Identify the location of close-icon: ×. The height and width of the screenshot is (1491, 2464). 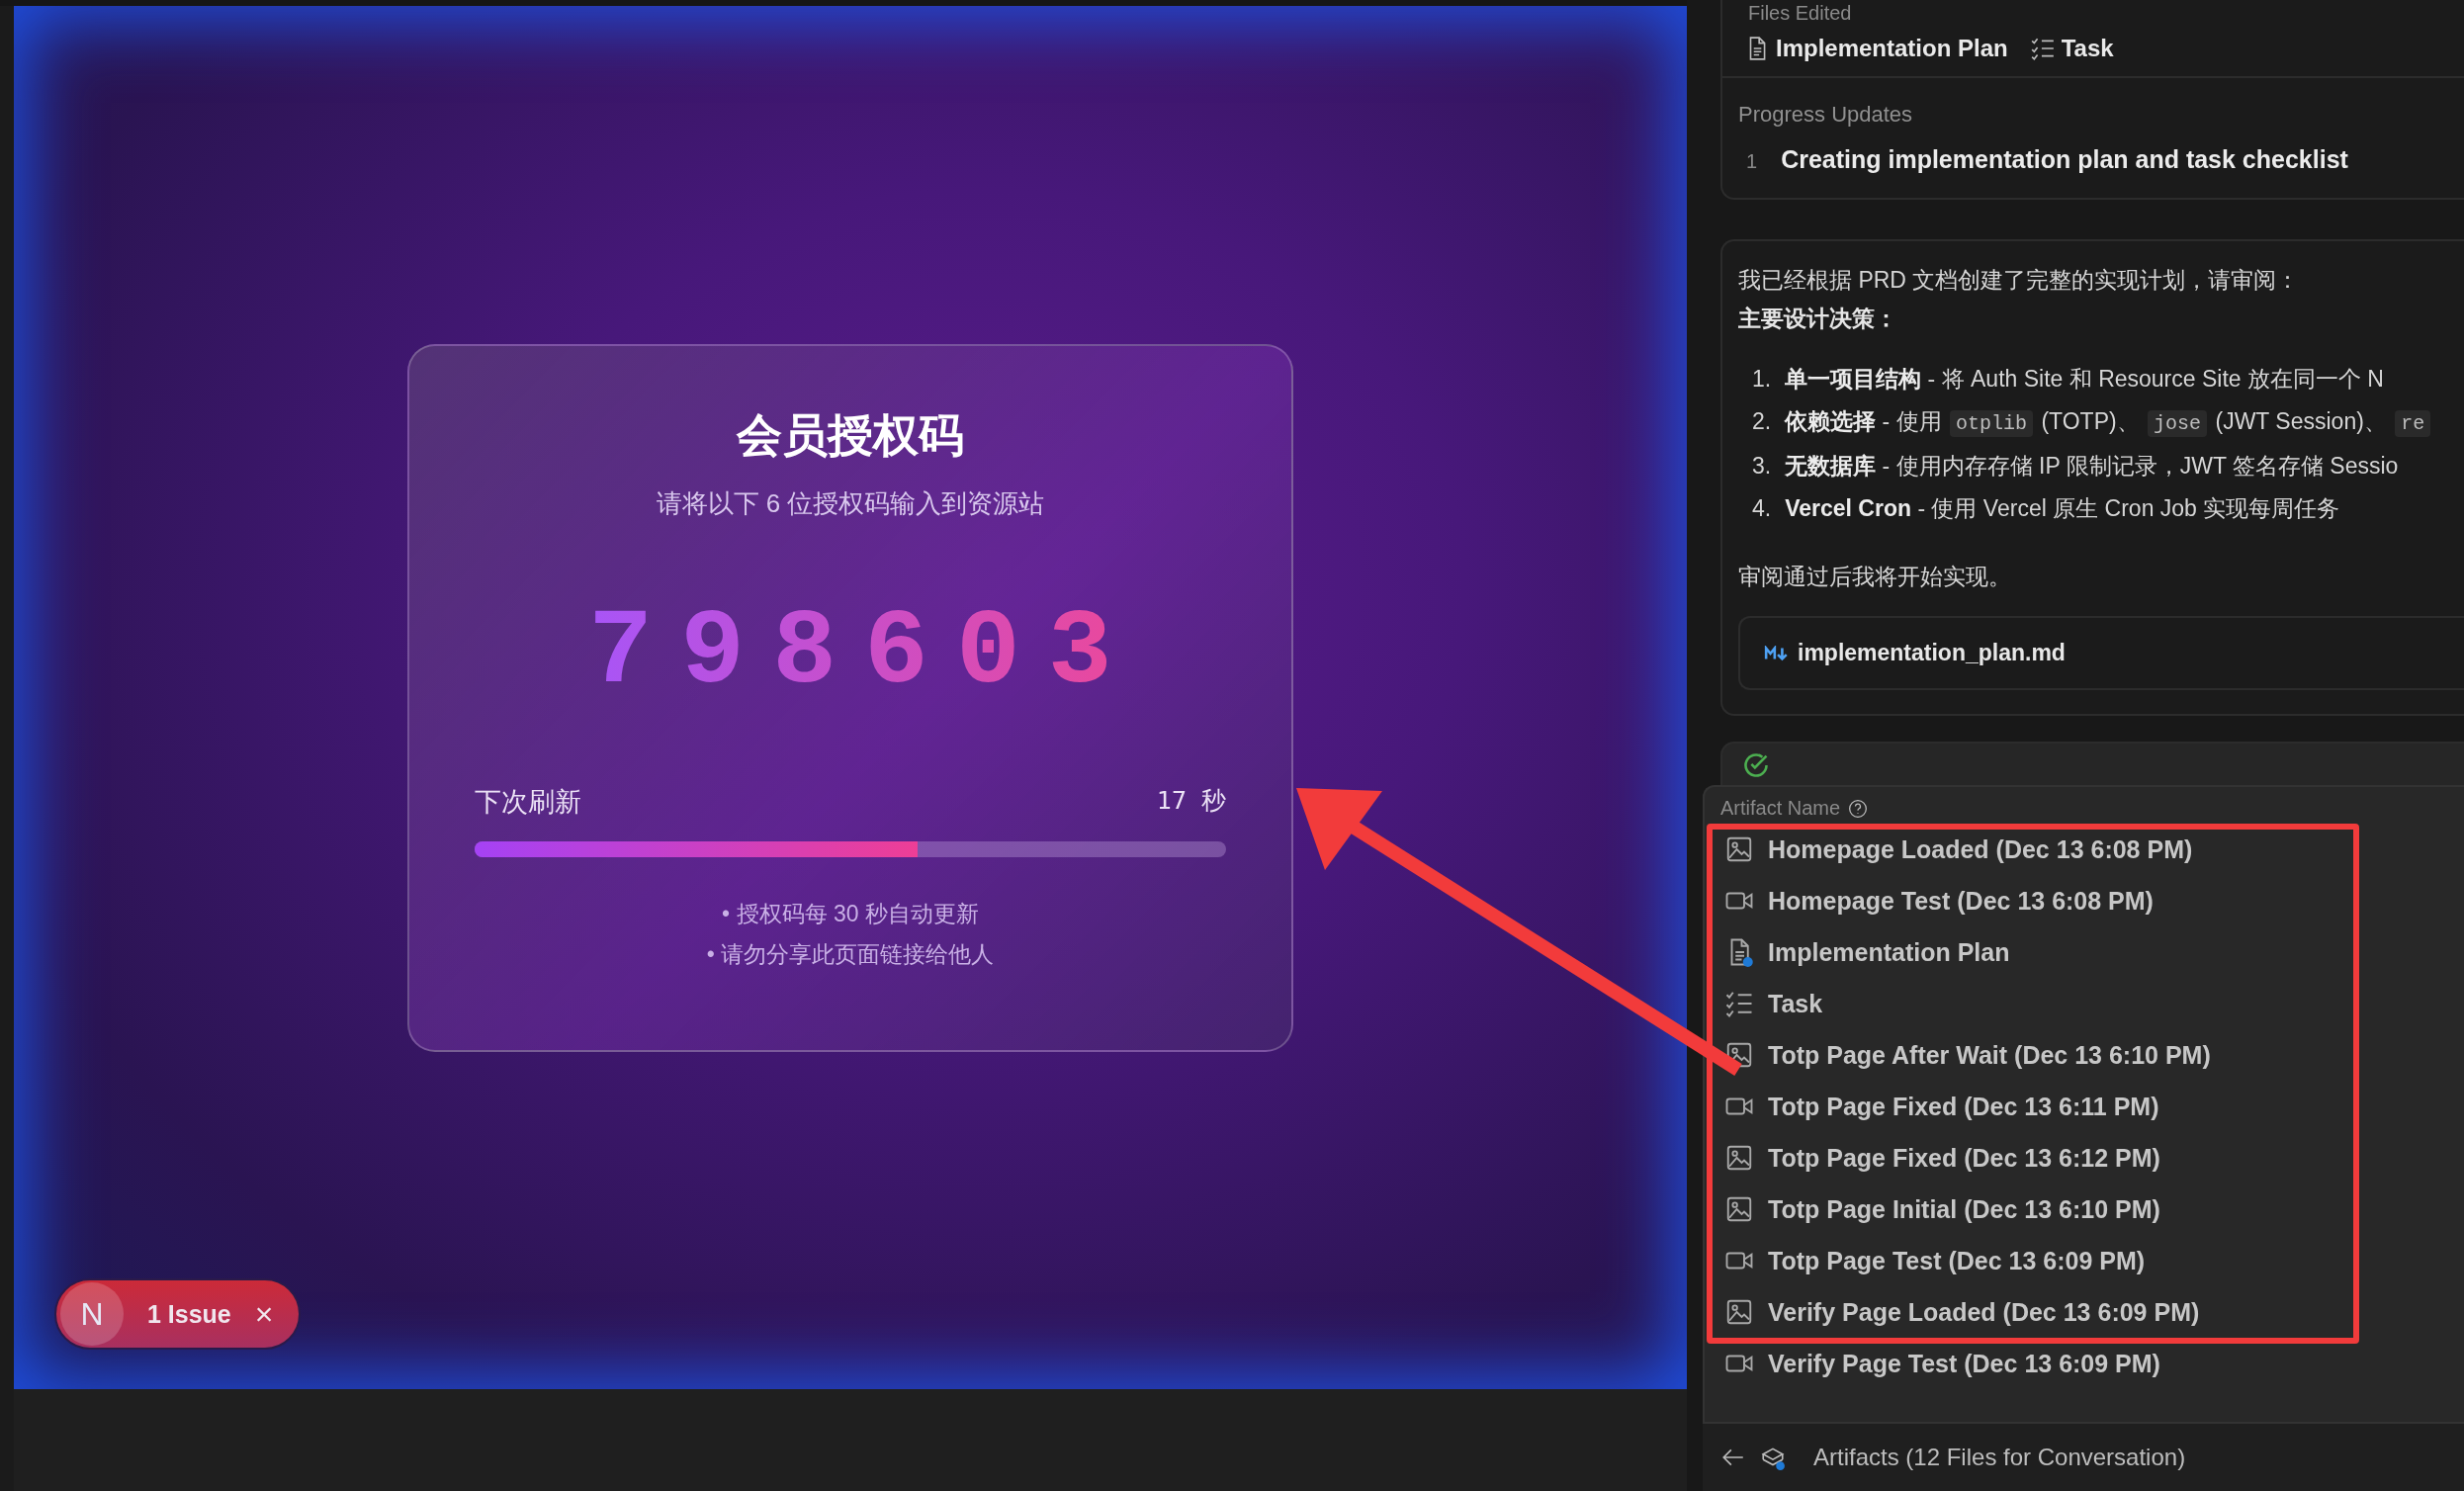
(264, 1314).